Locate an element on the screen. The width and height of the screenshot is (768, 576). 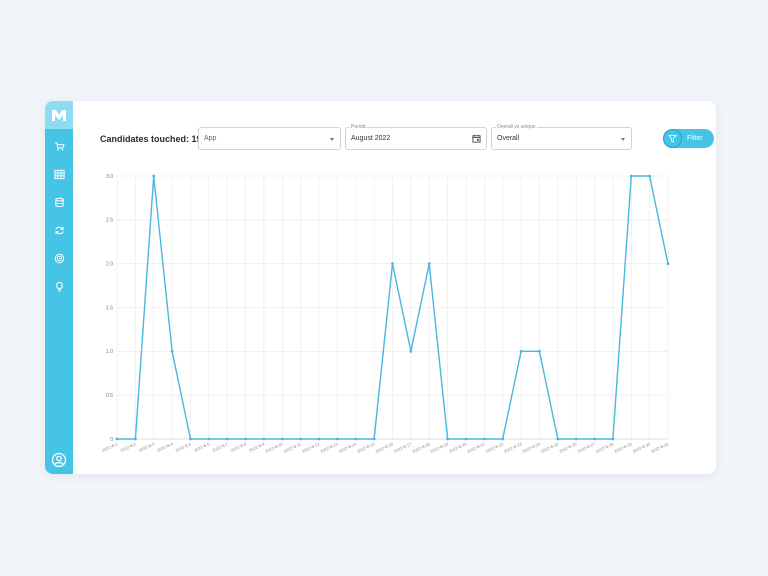
x-tick-label: 2022-8-6 is located at coordinates (202, 447).